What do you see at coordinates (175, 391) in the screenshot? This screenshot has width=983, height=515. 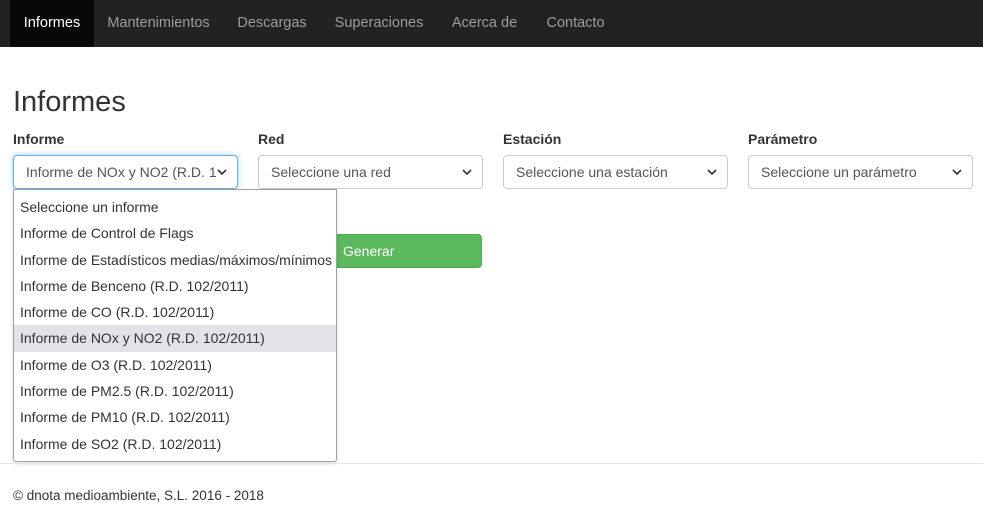 I see `dropdown-option: Informe de PM2.5 (R.D. 102/2011)` at bounding box center [175, 391].